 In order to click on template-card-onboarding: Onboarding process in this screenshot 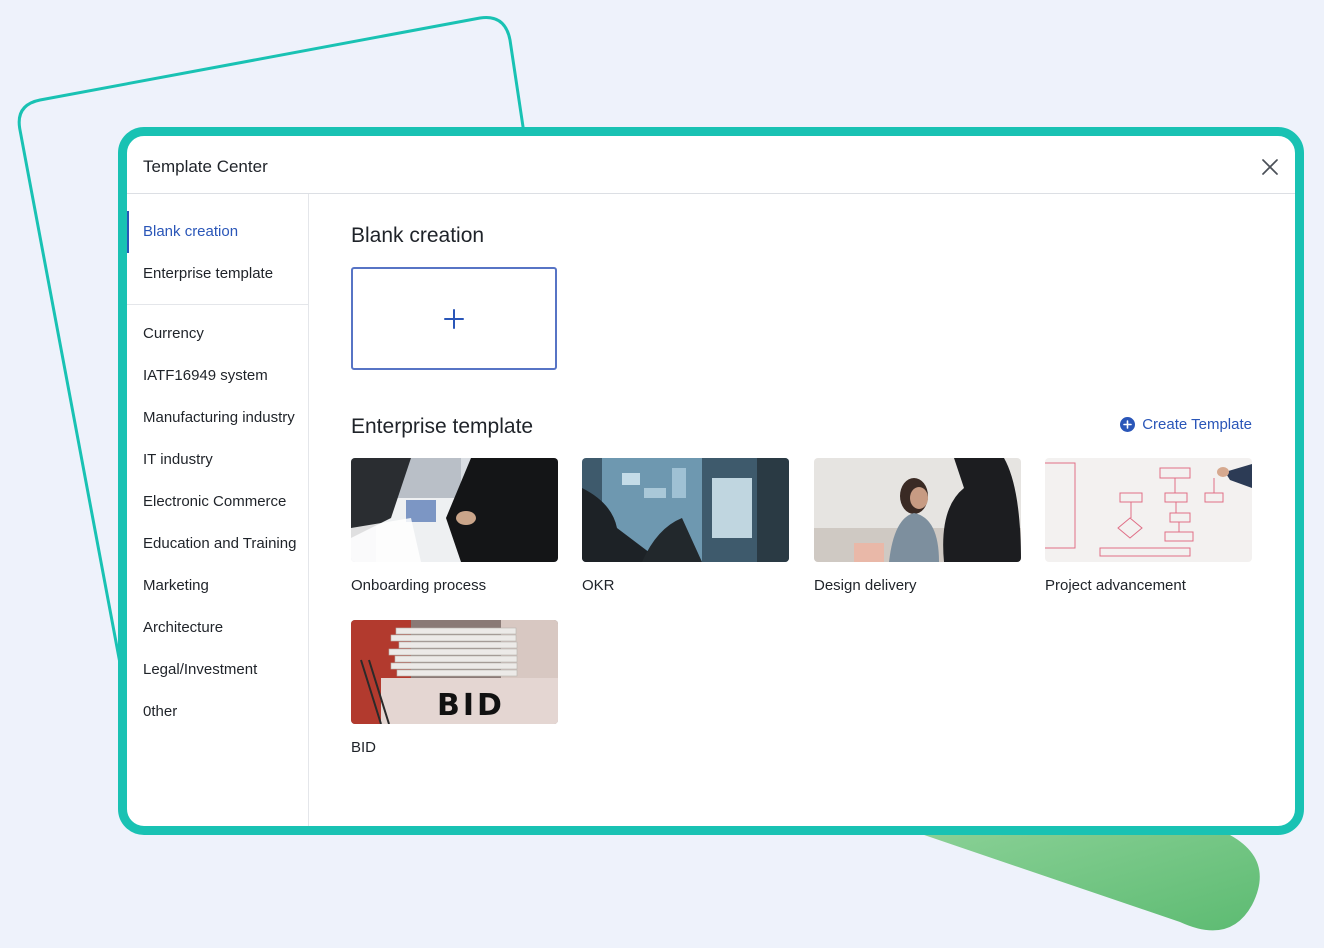, I will do `click(454, 526)`.